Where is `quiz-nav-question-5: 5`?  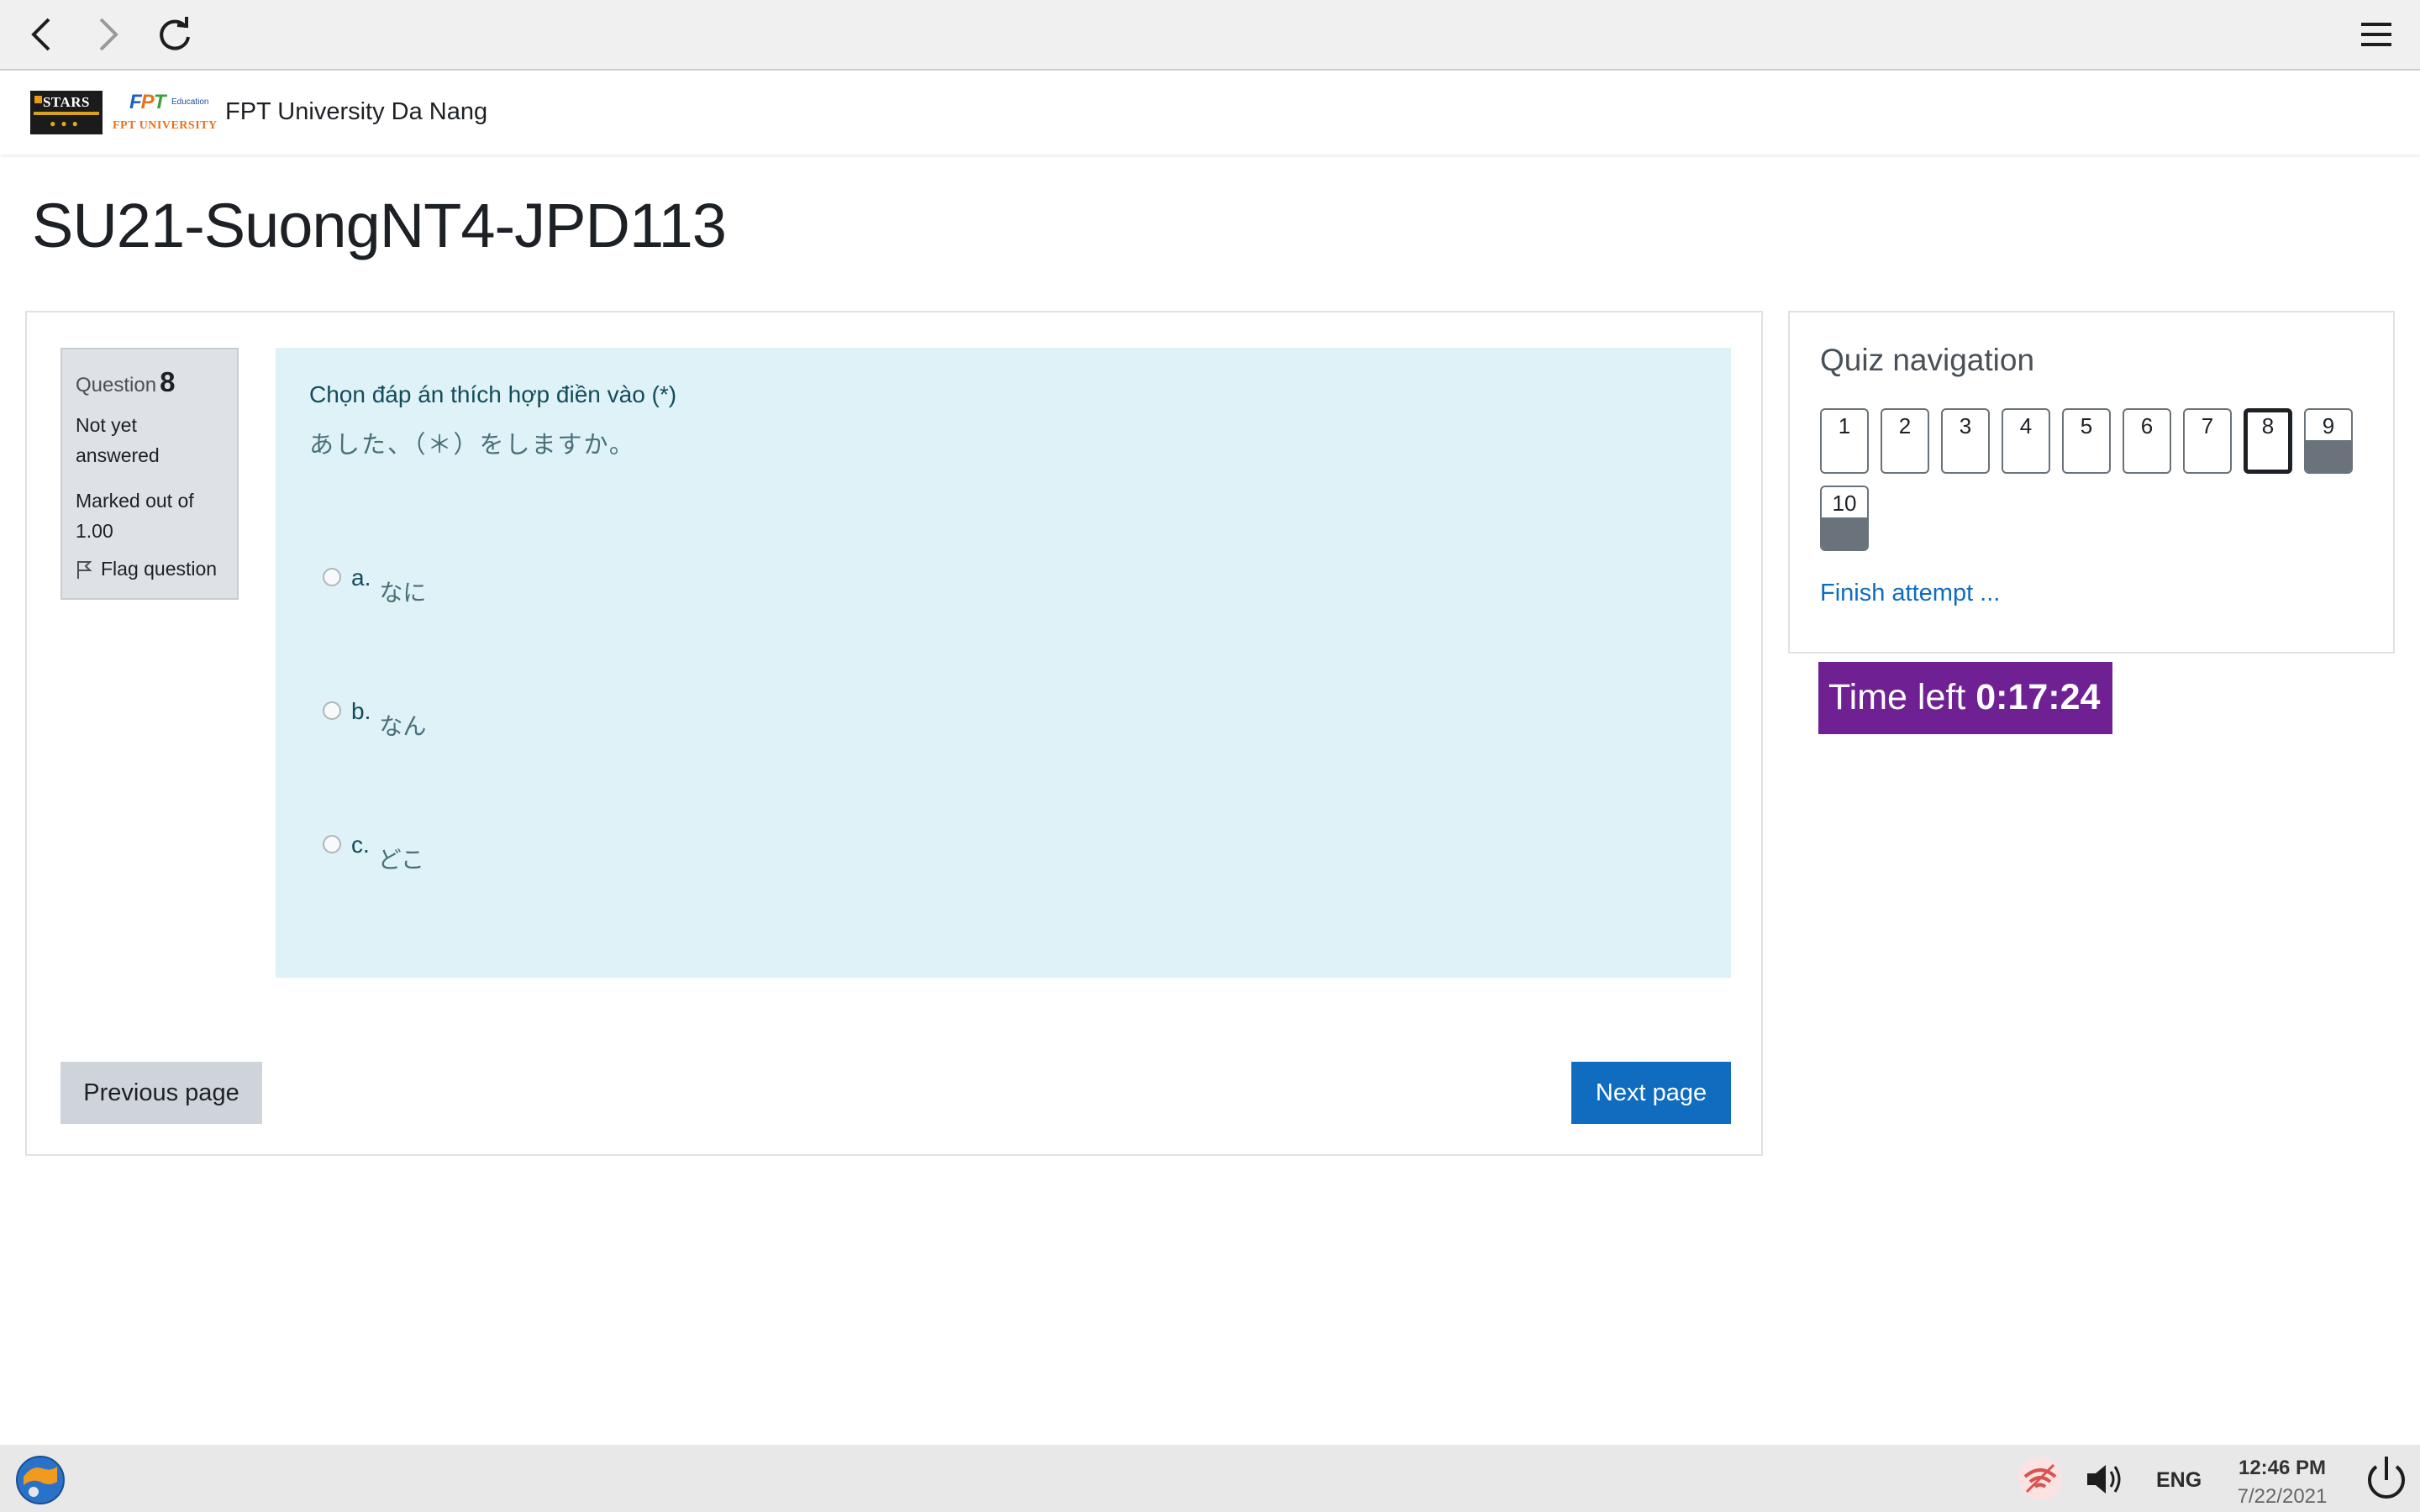
quiz-nav-question-5: 5 is located at coordinates (2086, 441).